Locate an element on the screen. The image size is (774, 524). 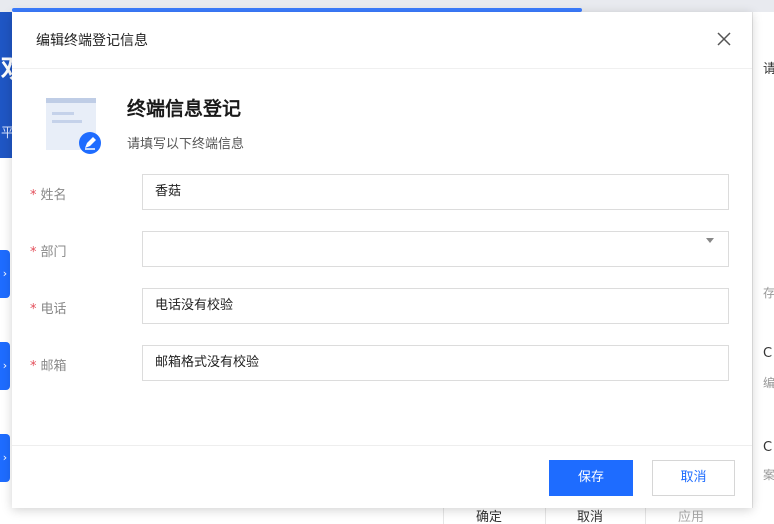
phone-input: 电话没有校验 is located at coordinates (435, 306).